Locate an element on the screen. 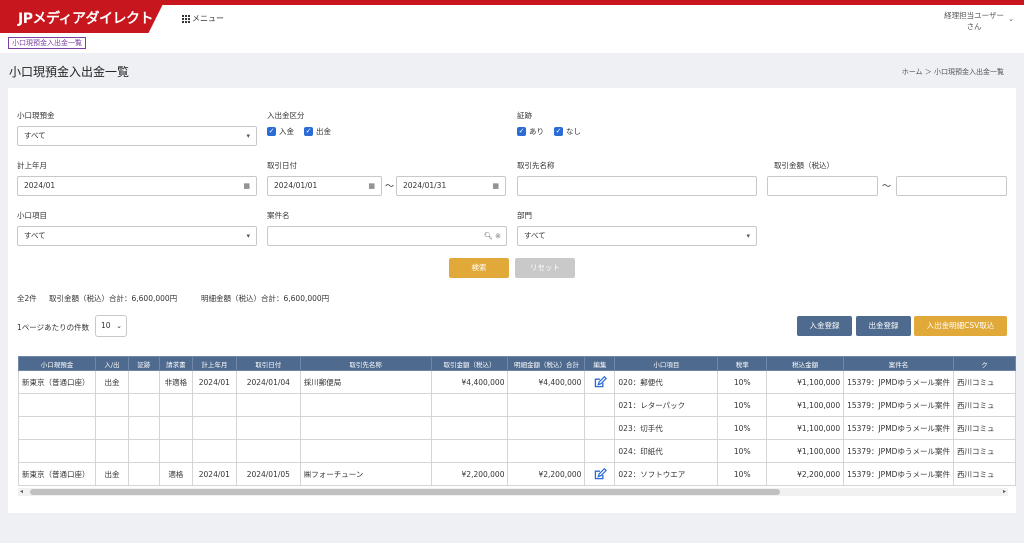 The image size is (1024, 543). brand-logo: JPメディアダイレクト is located at coordinates (82, 16).